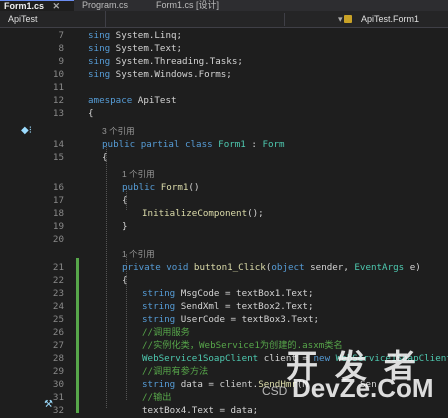  What do you see at coordinates (348, 19) in the screenshot?
I see `class-icon` at bounding box center [348, 19].